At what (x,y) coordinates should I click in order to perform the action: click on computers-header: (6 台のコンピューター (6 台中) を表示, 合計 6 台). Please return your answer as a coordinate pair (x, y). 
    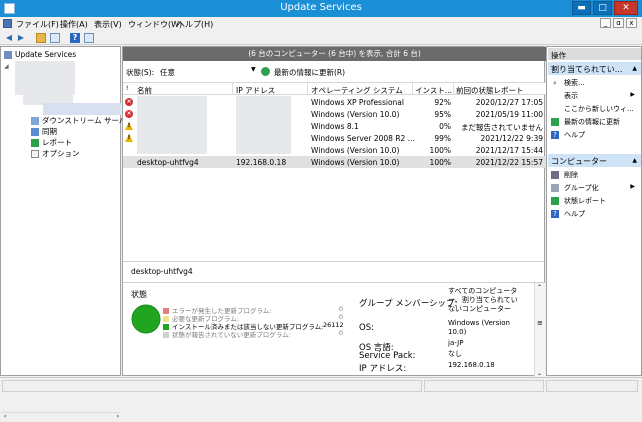
    Looking at the image, I should click on (334, 54).